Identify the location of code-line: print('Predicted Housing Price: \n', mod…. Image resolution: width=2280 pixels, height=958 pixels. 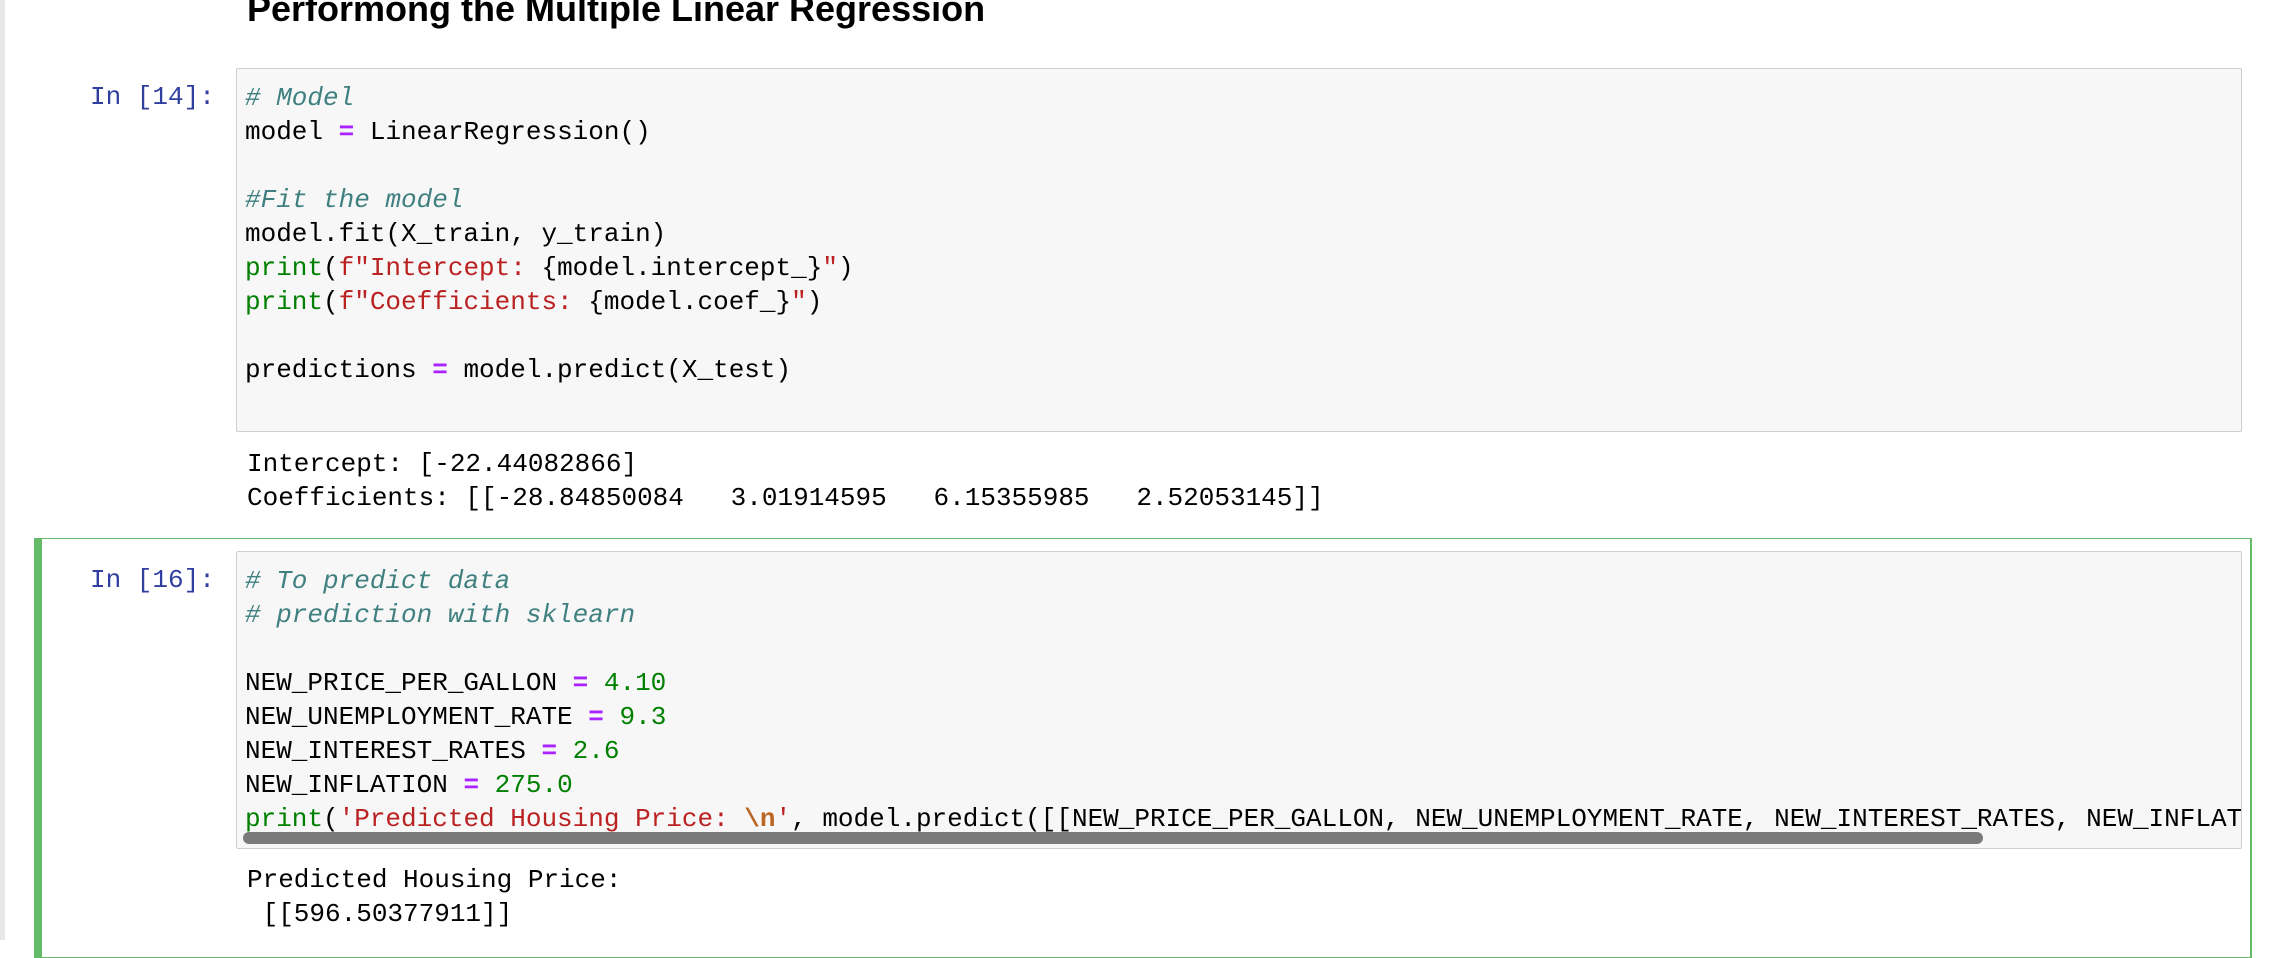
(1243, 819).